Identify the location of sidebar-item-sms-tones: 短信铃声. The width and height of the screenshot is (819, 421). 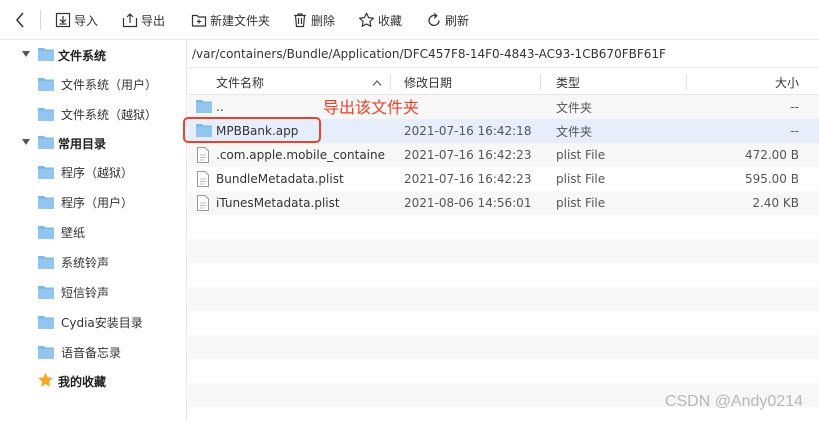
(93, 292).